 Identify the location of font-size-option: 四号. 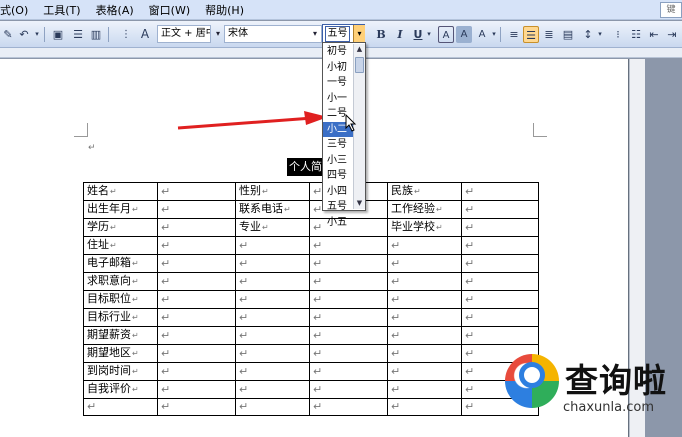
(338, 176).